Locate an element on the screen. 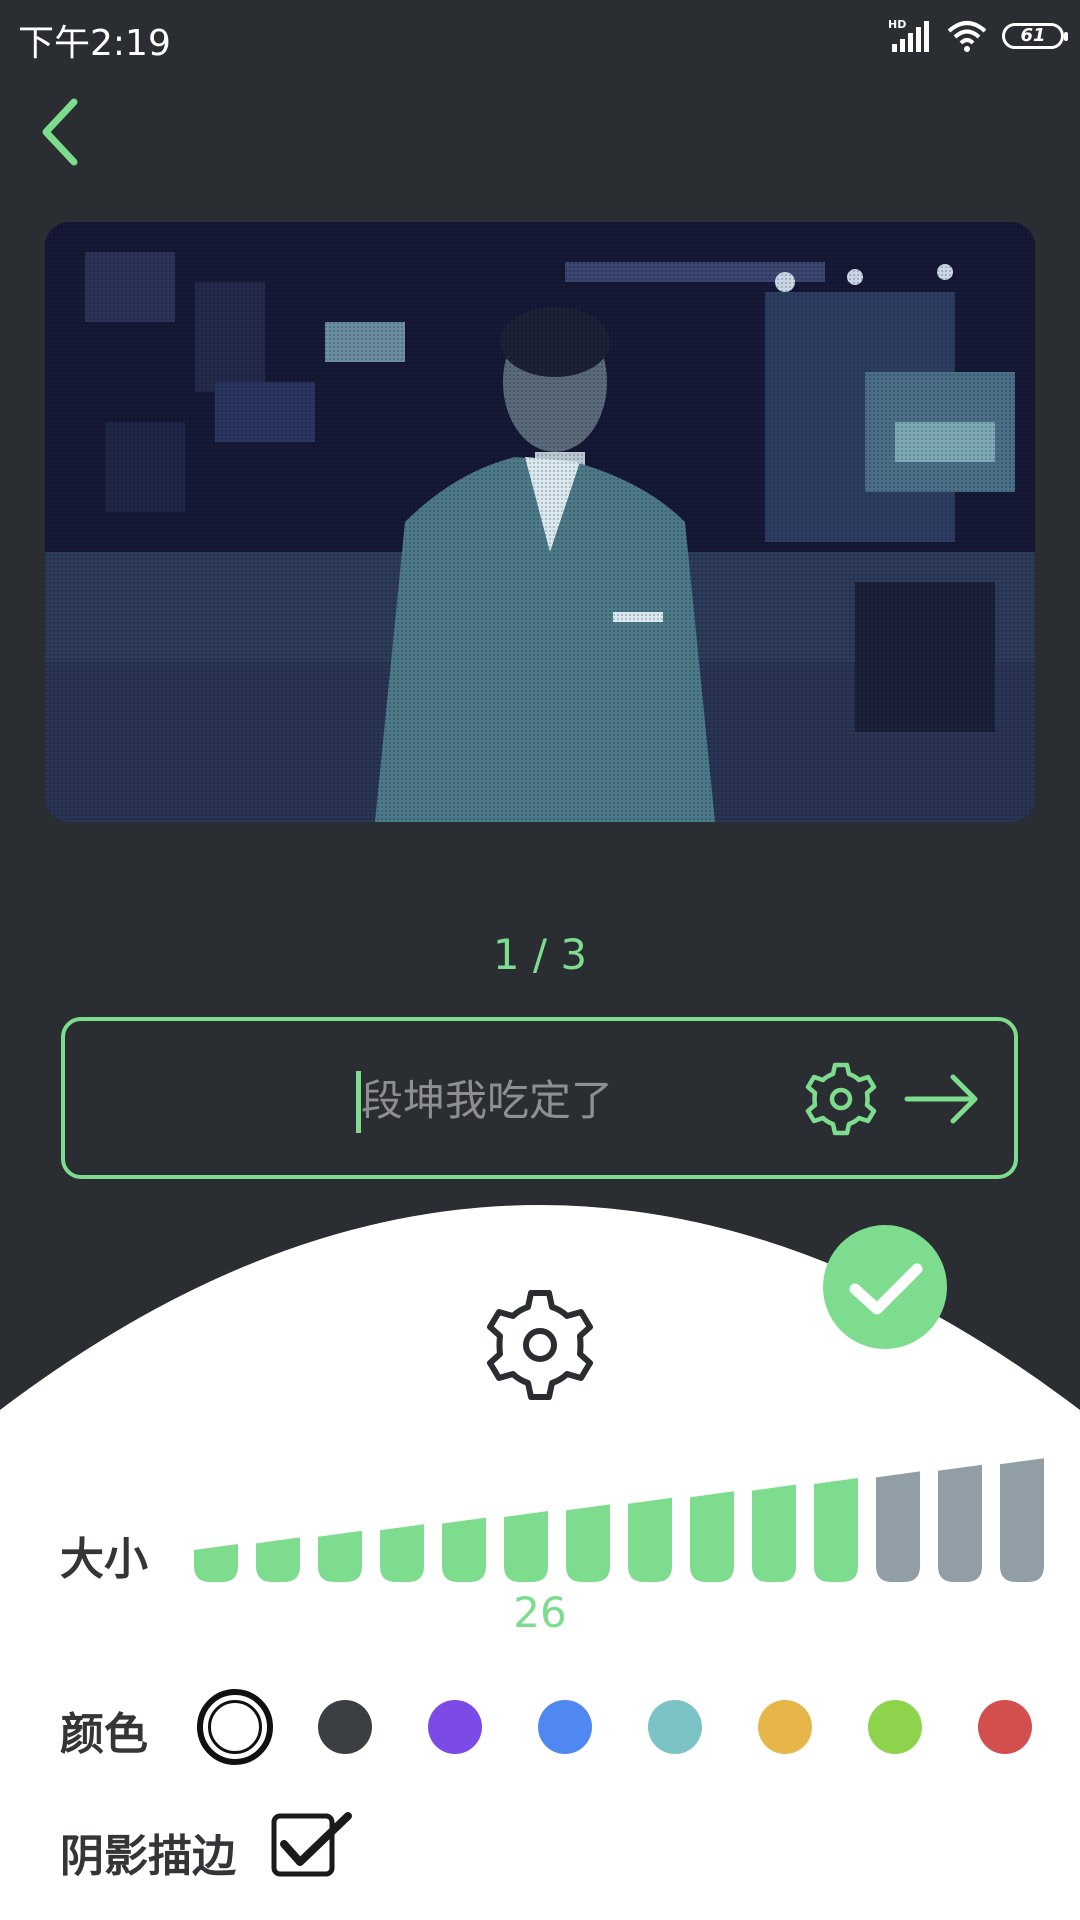 This screenshot has width=1080, height=1920. color-option-selected is located at coordinates (235, 1727).